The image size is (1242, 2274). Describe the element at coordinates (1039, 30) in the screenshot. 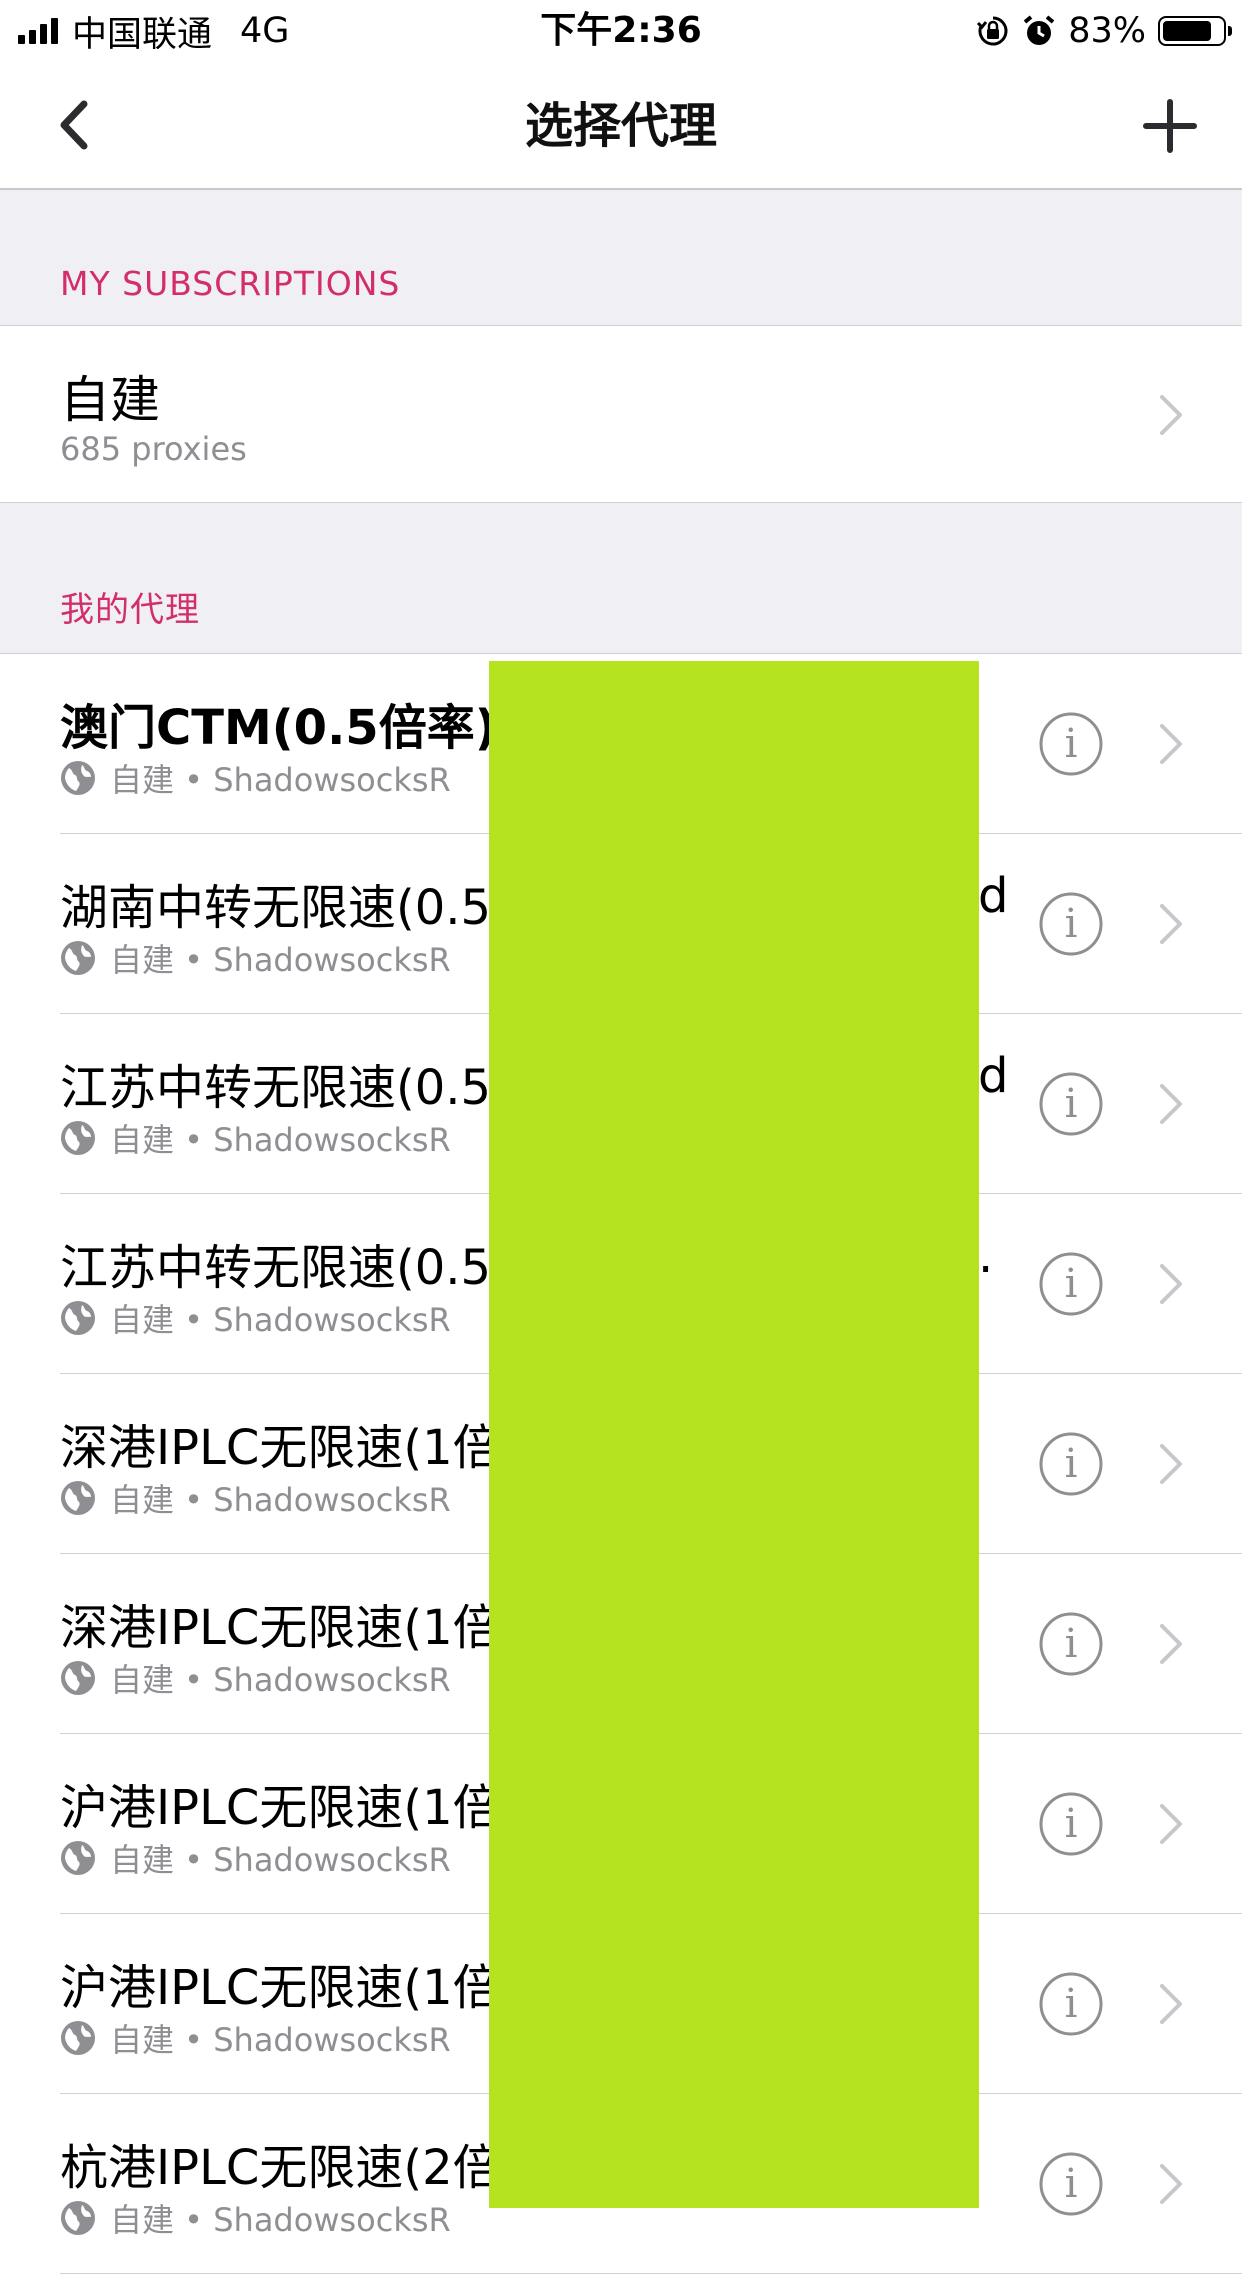

I see `alarm-icon` at that location.